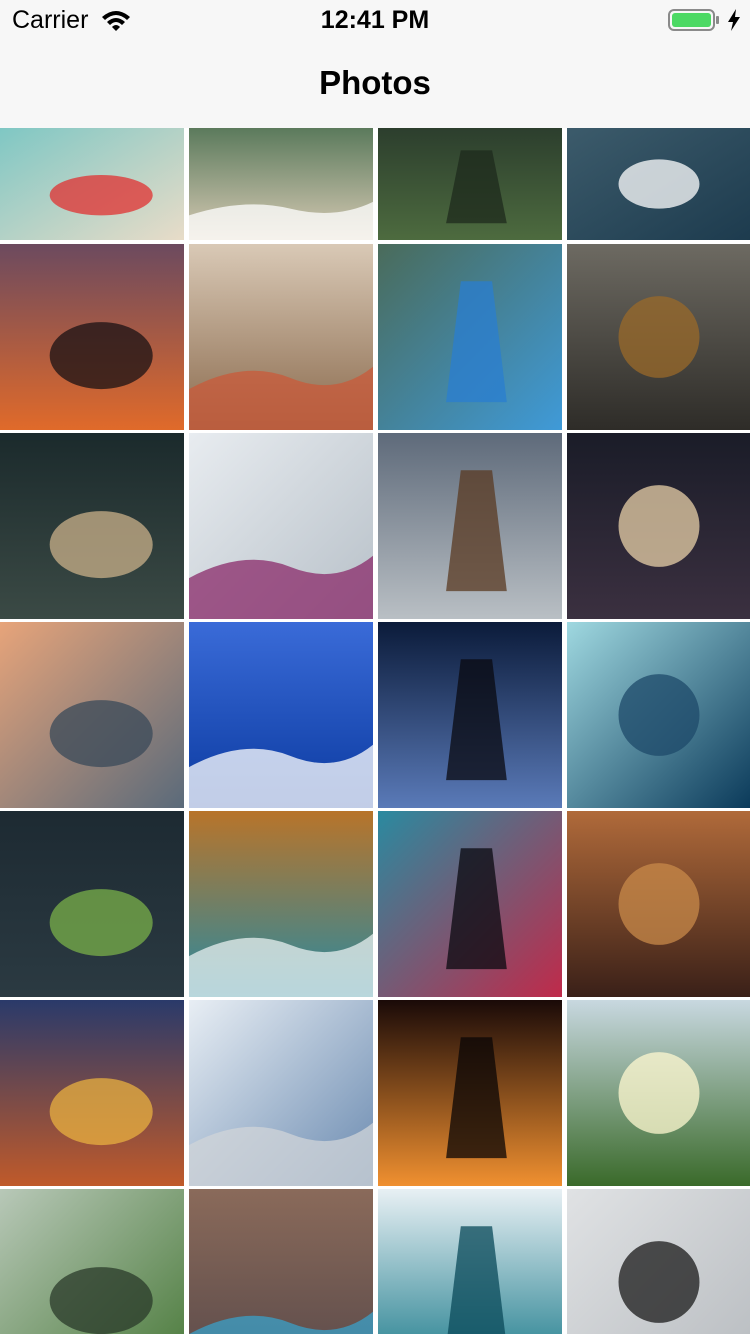 Image resolution: width=750 pixels, height=1334 pixels. Describe the element at coordinates (694, 20) in the screenshot. I see `battery-icon` at that location.